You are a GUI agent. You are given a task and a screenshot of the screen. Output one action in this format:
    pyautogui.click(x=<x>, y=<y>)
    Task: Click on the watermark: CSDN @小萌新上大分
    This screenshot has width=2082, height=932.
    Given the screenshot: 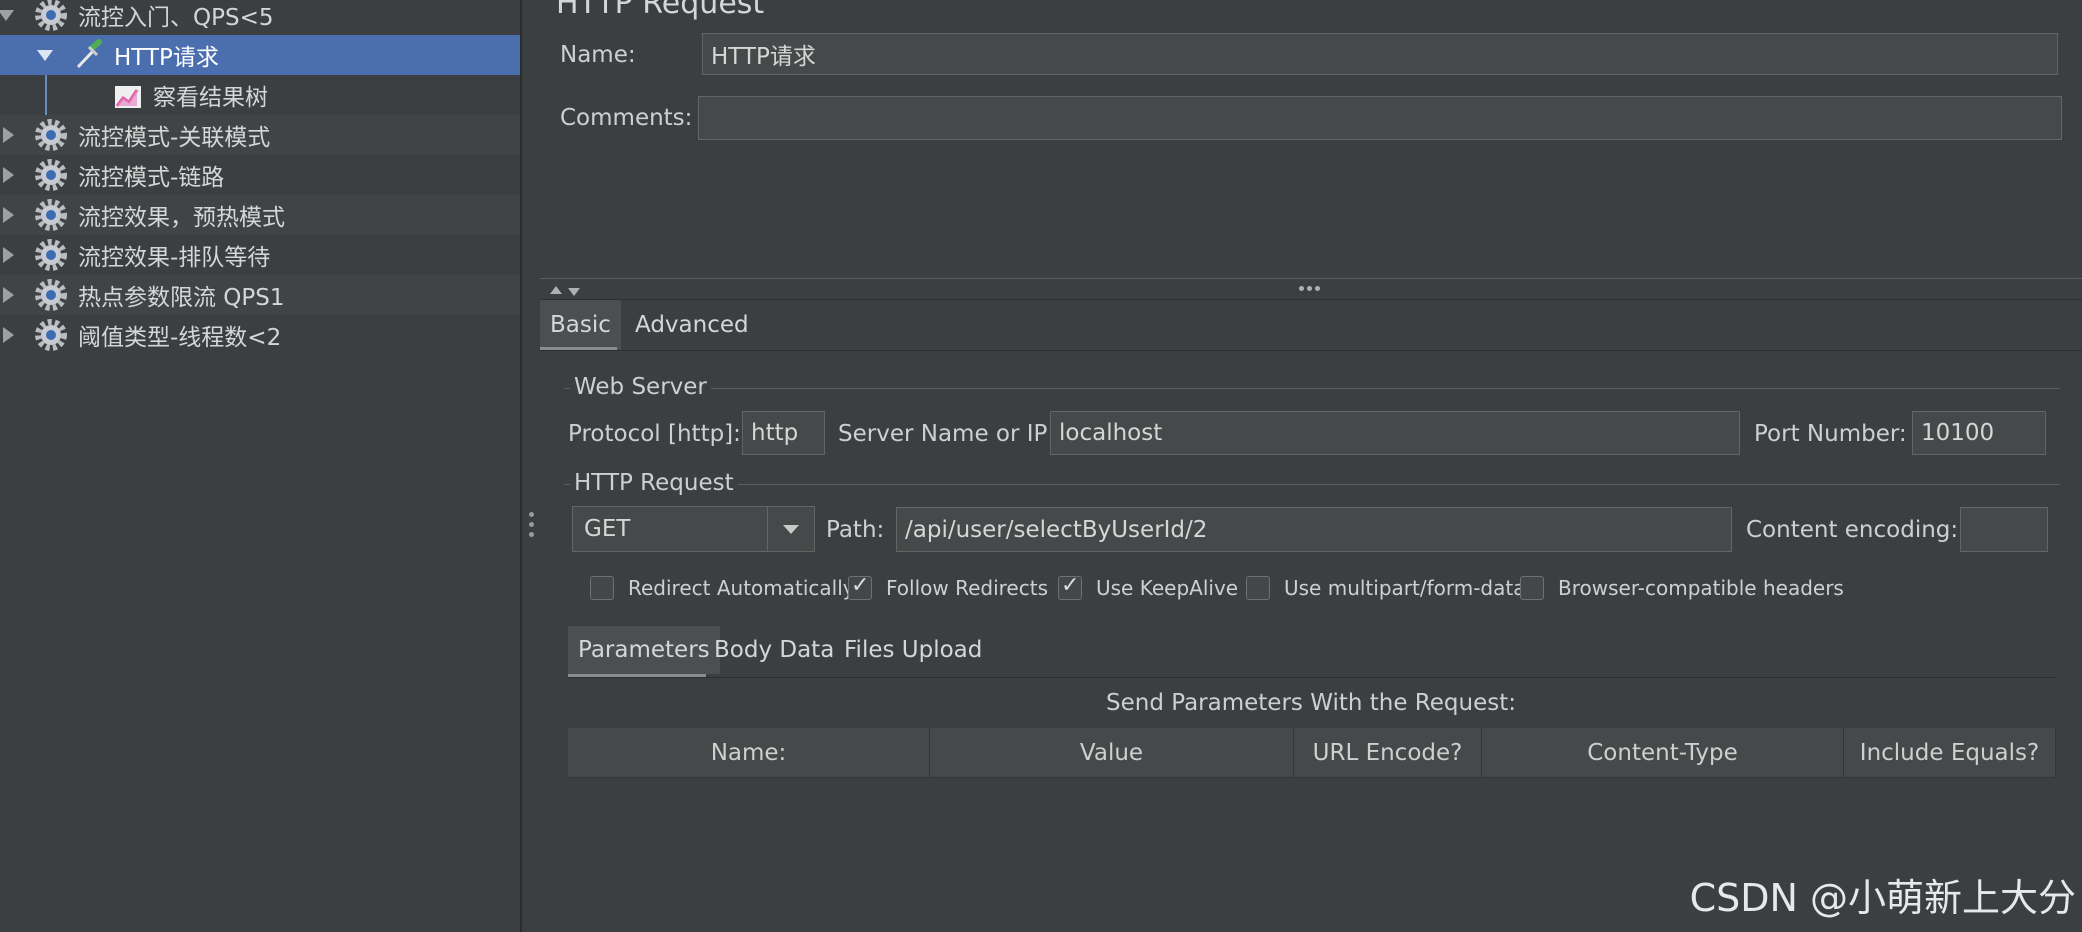 What is the action you would take?
    pyautogui.click(x=1882, y=898)
    